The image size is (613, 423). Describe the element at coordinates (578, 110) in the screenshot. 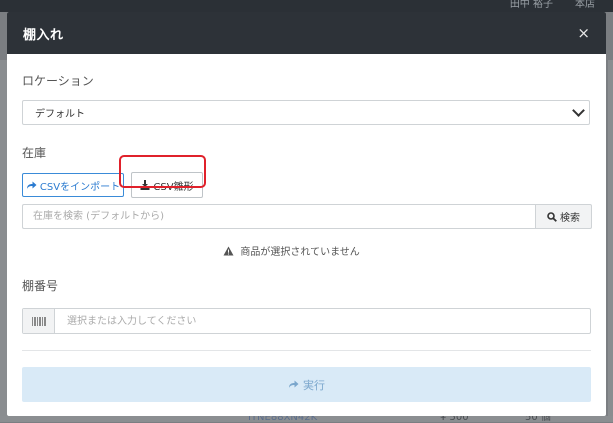

I see `chevron-down-icon` at that location.